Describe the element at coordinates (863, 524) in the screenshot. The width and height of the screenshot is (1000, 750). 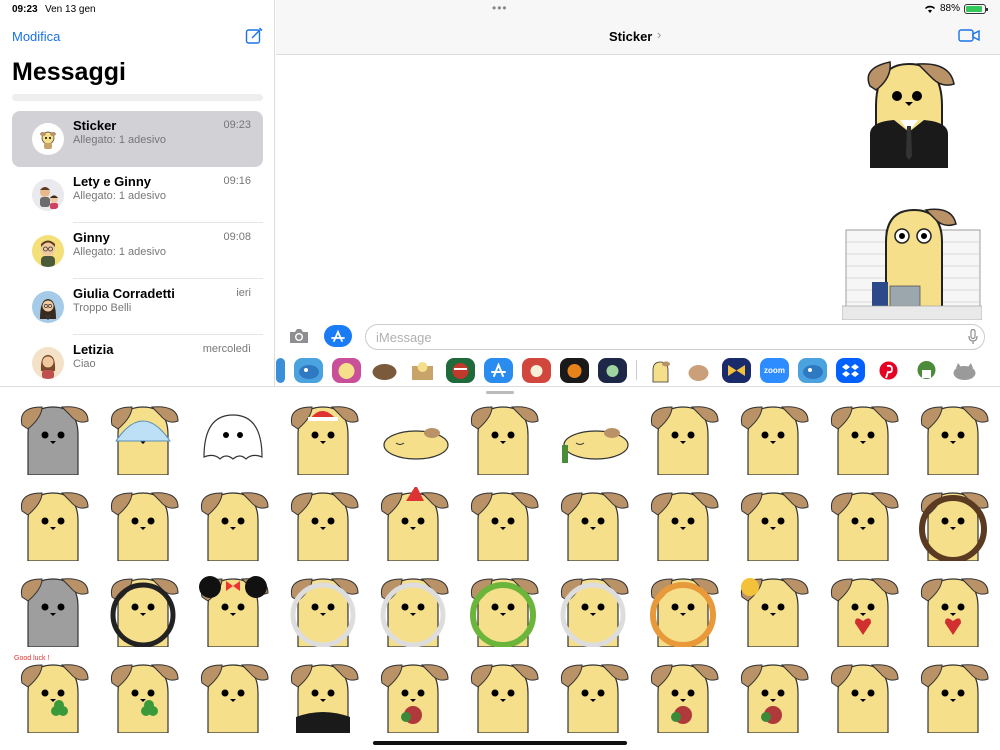
I see `sticker-sad` at that location.